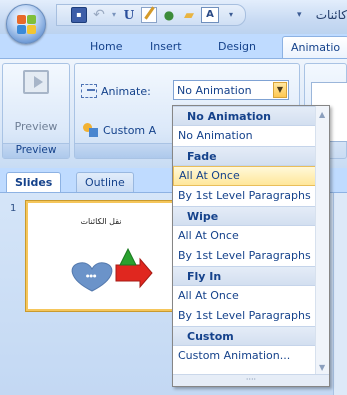 The height and width of the screenshot is (395, 347). Describe the element at coordinates (244, 316) in the screenshot. I see `menu-item-fly-in-by-paragraphs: By 1st Level Paragraphs` at that location.